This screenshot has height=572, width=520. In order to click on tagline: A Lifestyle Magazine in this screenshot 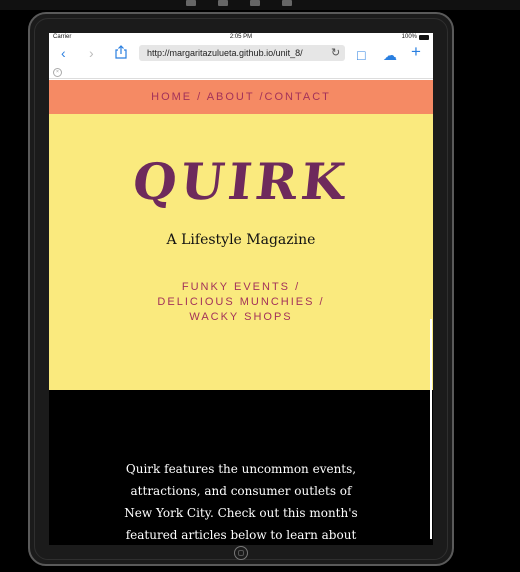, I will do `click(241, 240)`.